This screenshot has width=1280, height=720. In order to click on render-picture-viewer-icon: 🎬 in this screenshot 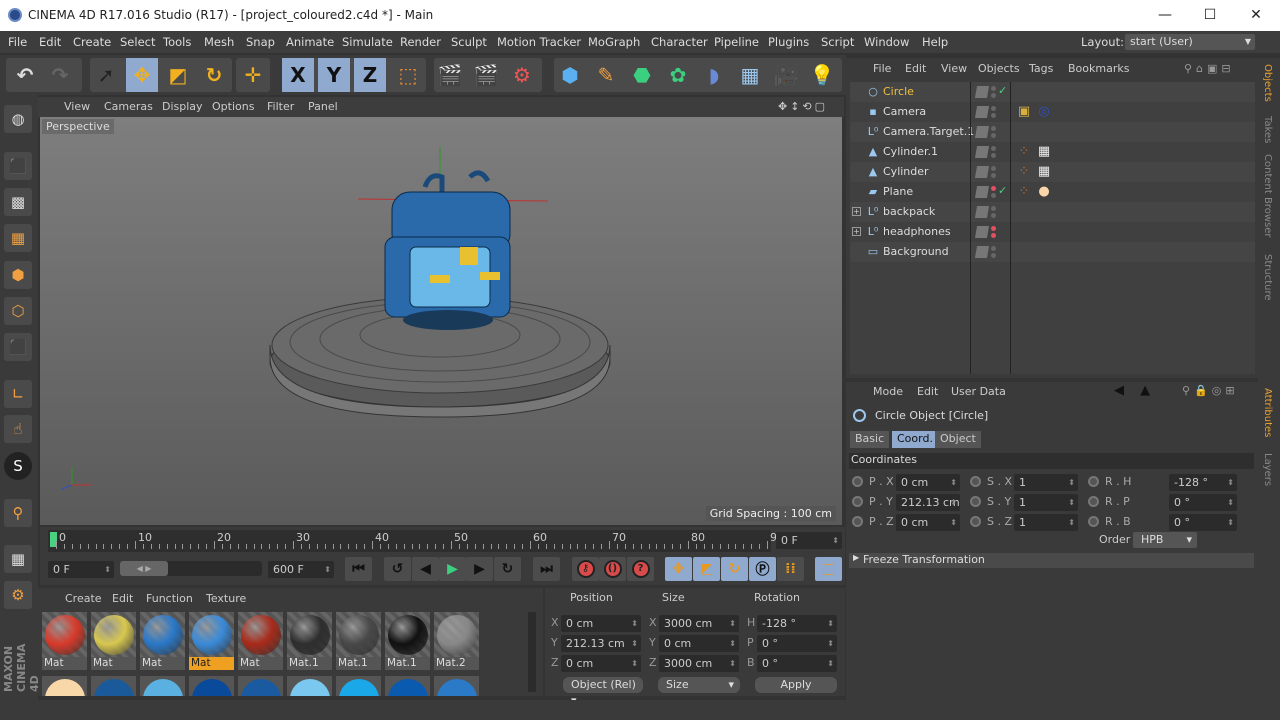, I will do `click(486, 75)`.